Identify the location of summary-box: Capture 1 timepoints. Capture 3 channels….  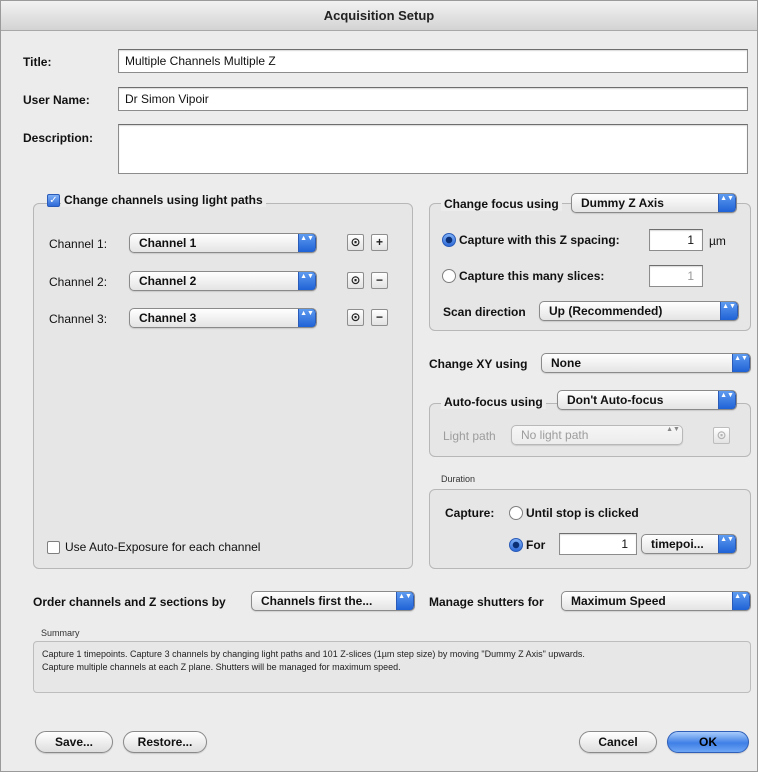
(392, 667).